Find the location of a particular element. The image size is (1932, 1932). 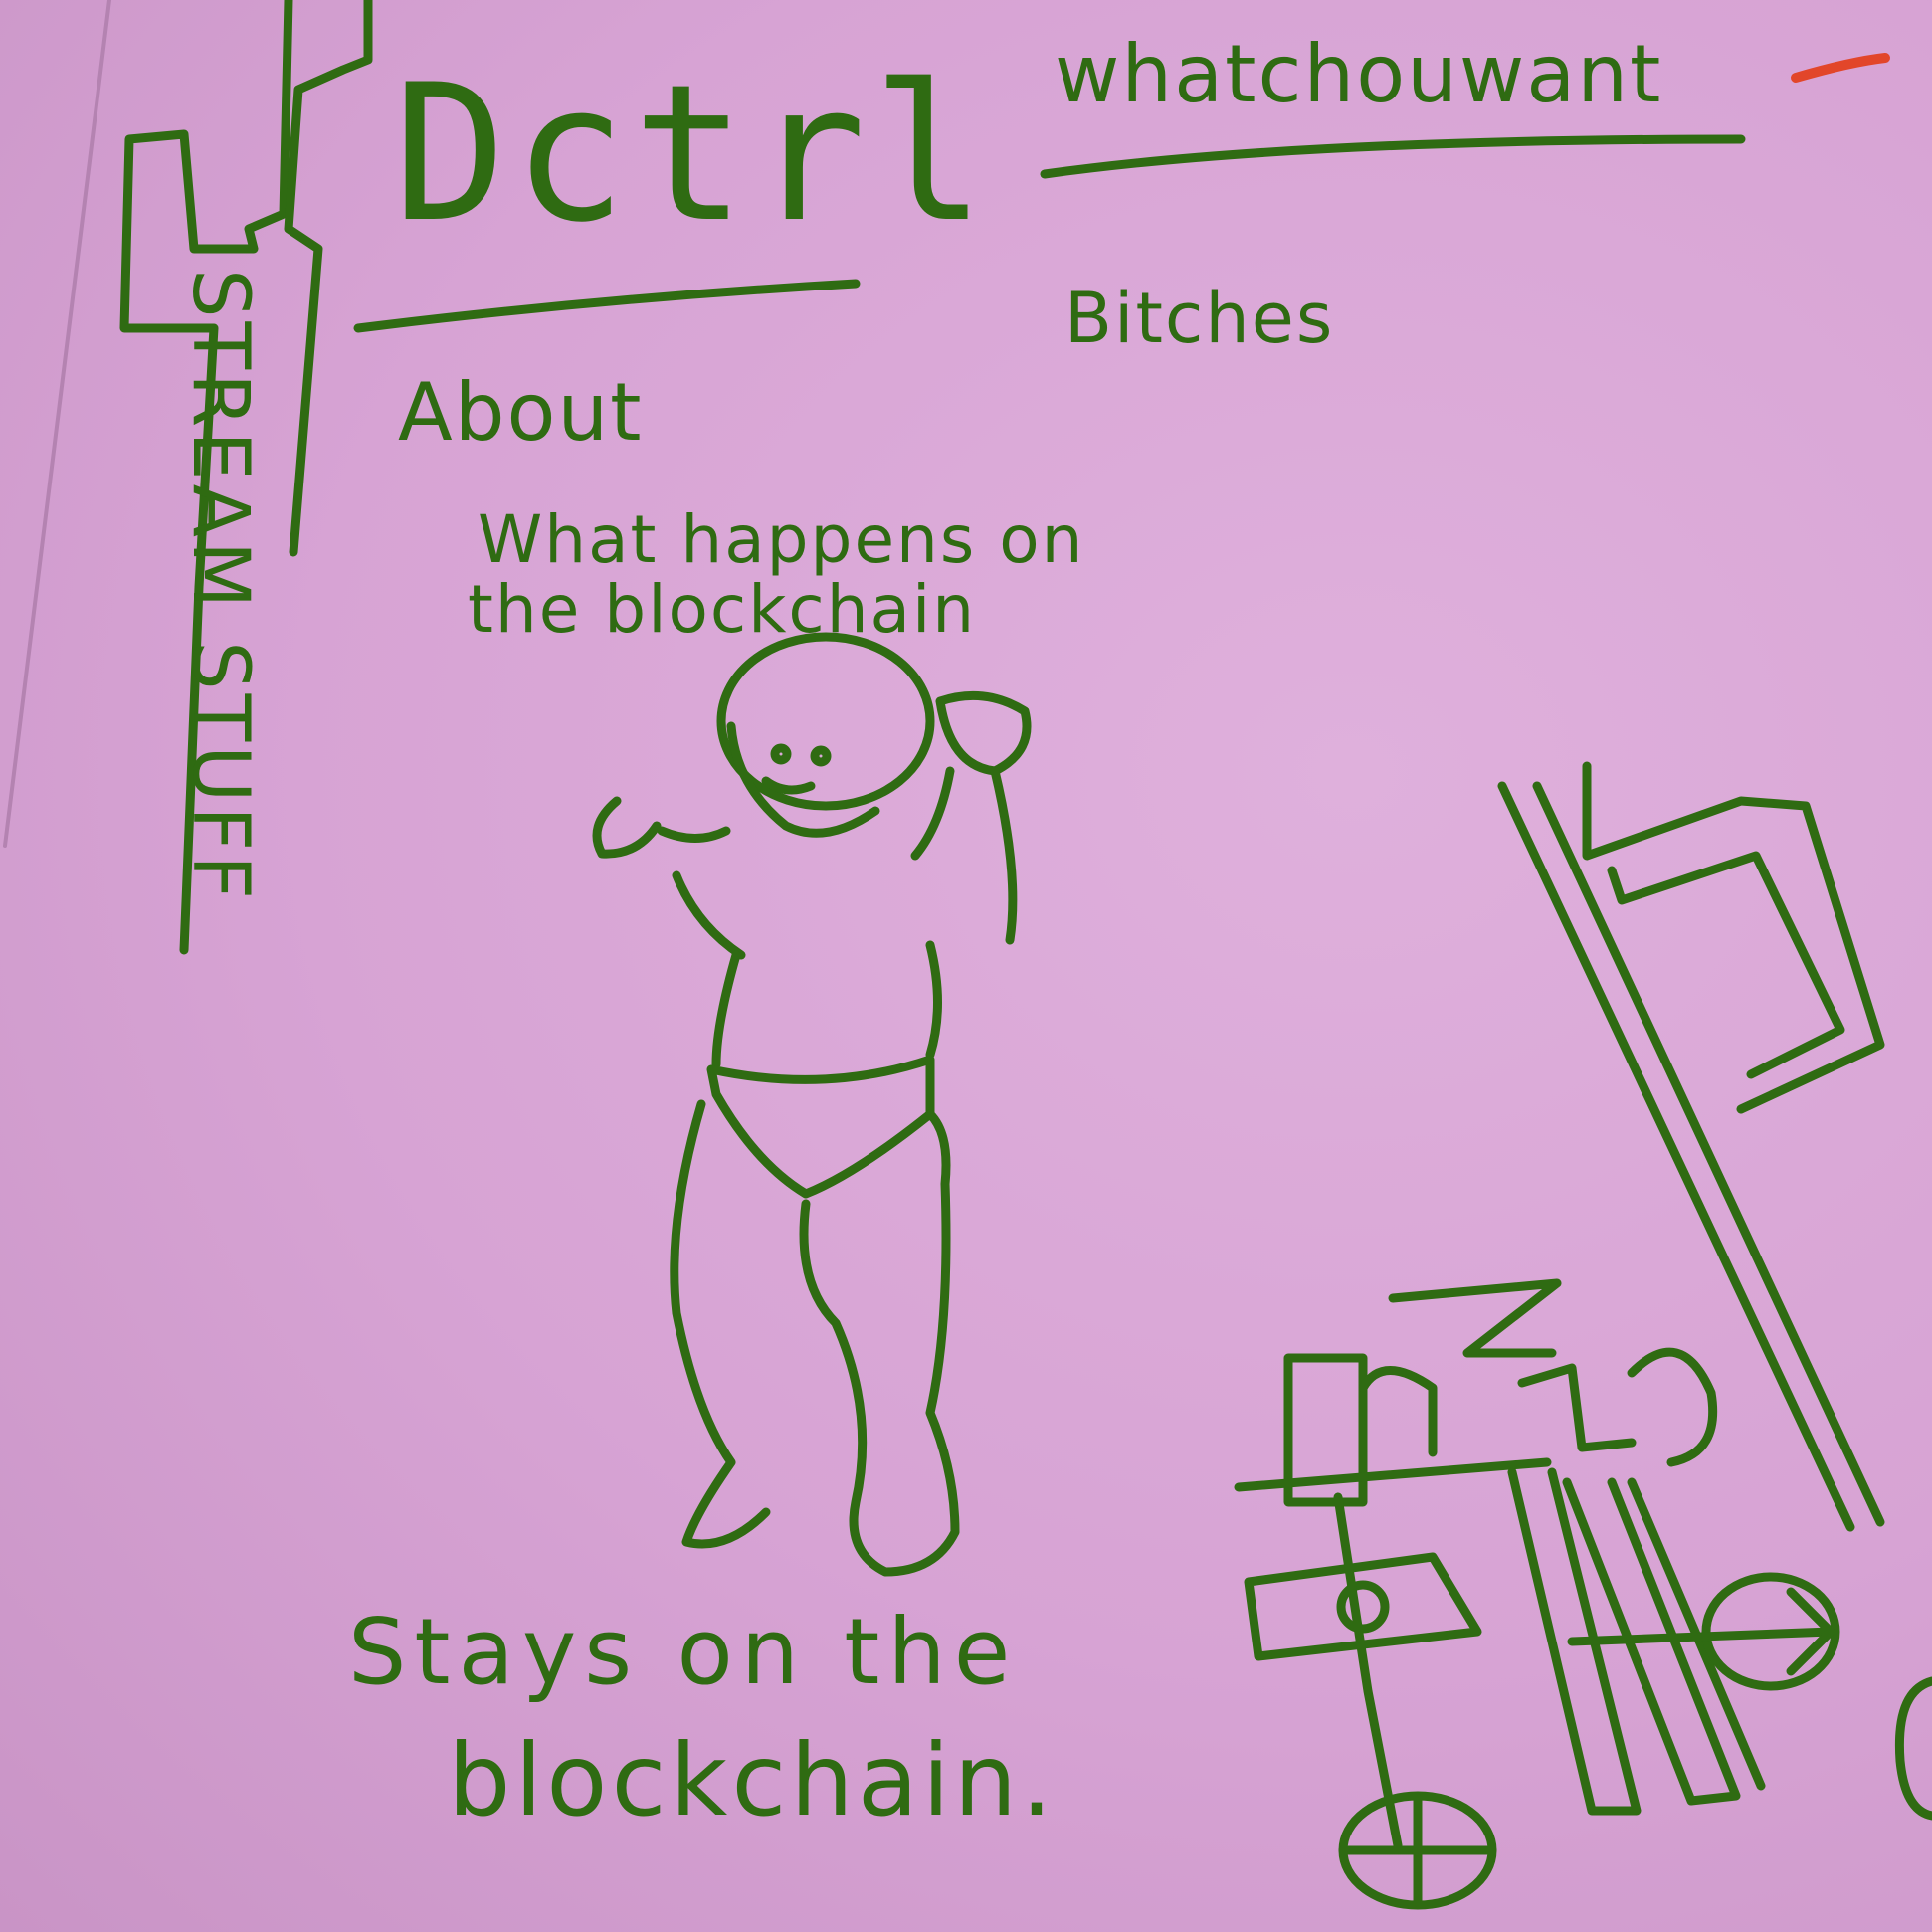

sidebar-label: STREAM STUFF is located at coordinates (220, 586).